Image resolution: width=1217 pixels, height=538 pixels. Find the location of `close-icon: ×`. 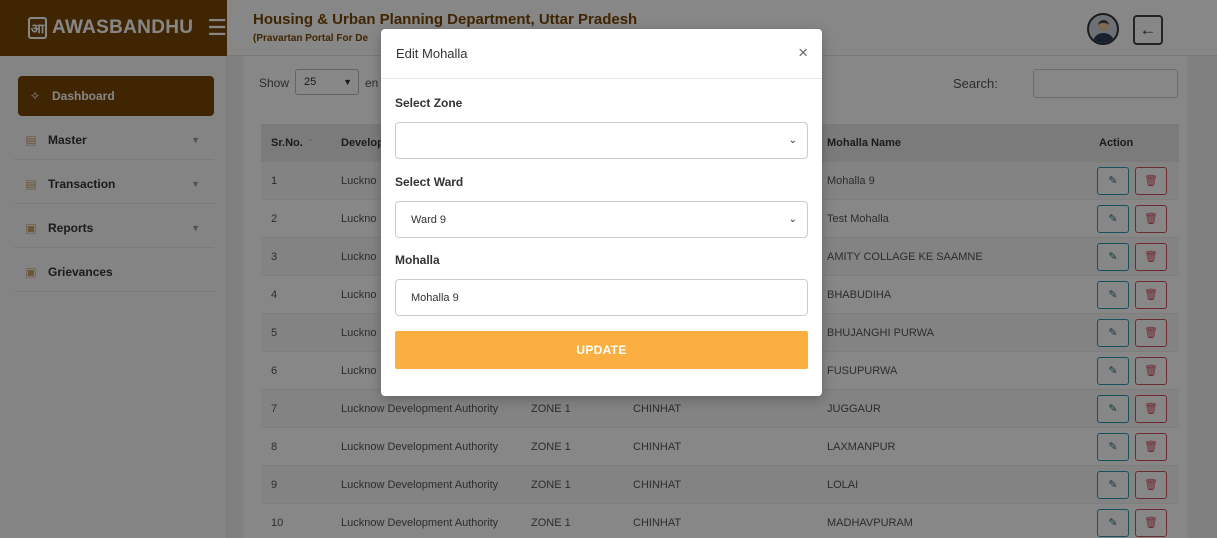

close-icon: × is located at coordinates (803, 52).